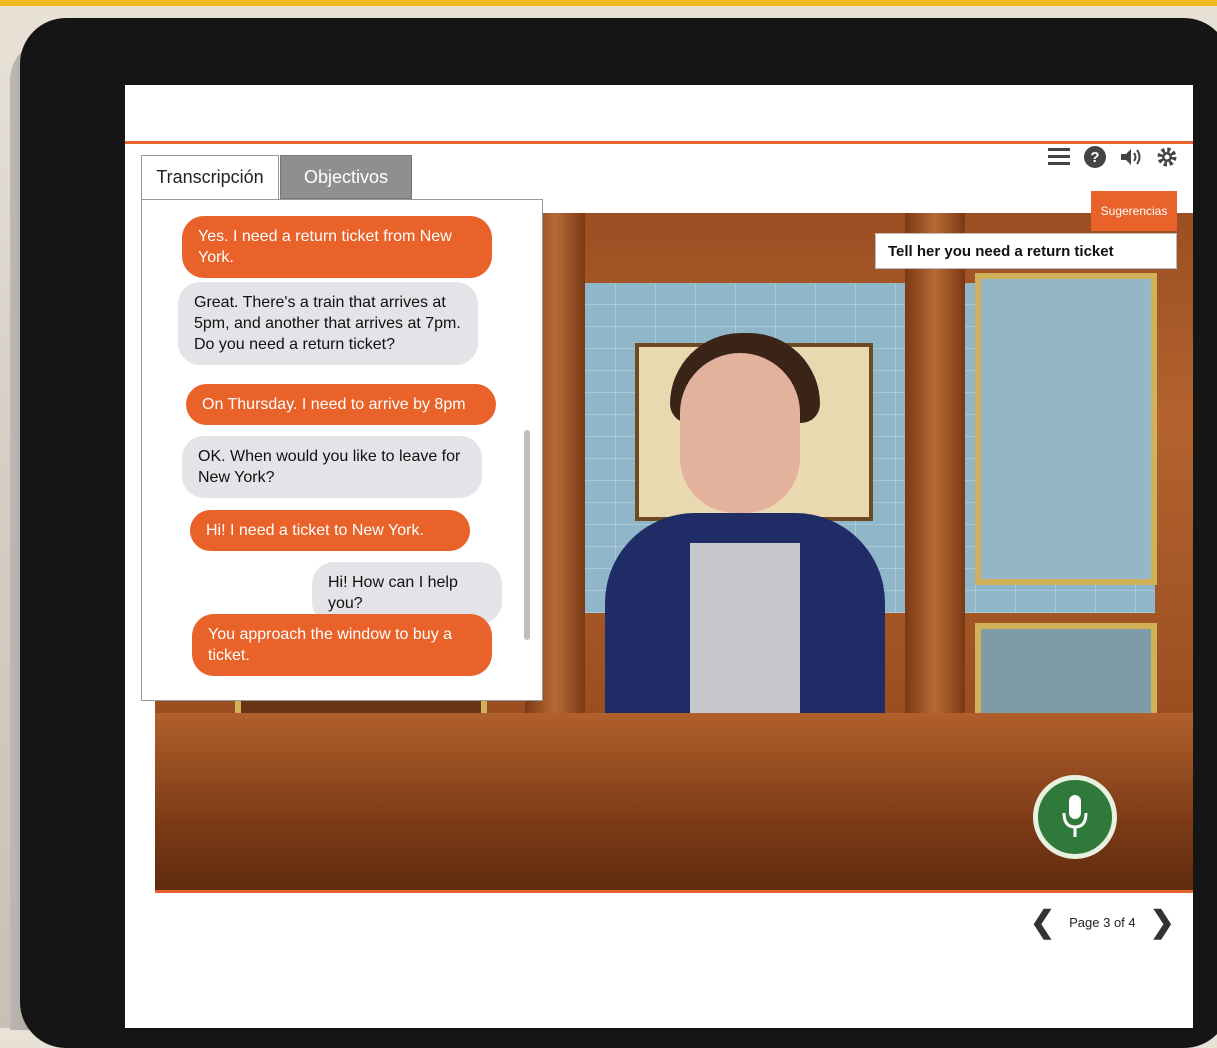 Image resolution: width=1217 pixels, height=1048 pixels. I want to click on pager: ❮ Page 3 of 4 ❯, so click(1102, 922).